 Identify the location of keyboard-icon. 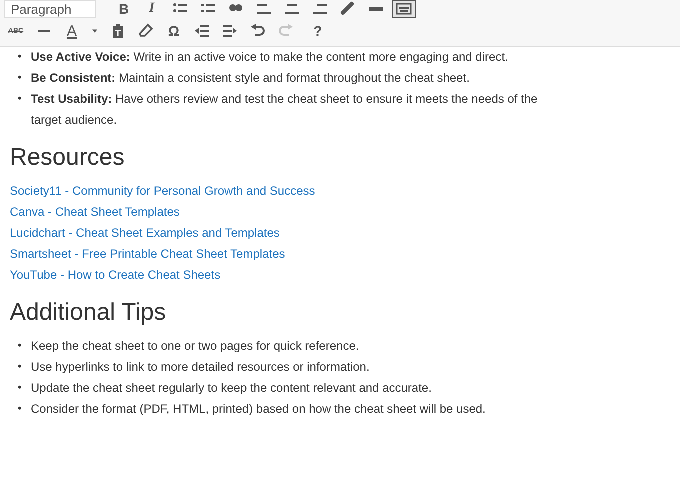
(404, 9).